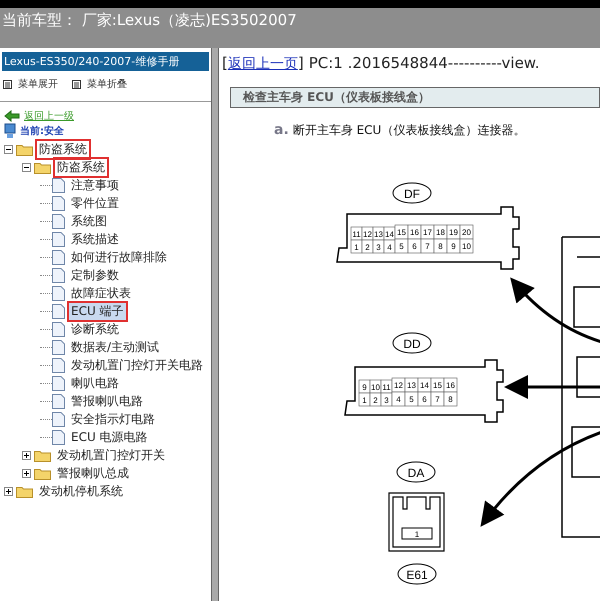  I want to click on connector-label: DA, so click(416, 473).